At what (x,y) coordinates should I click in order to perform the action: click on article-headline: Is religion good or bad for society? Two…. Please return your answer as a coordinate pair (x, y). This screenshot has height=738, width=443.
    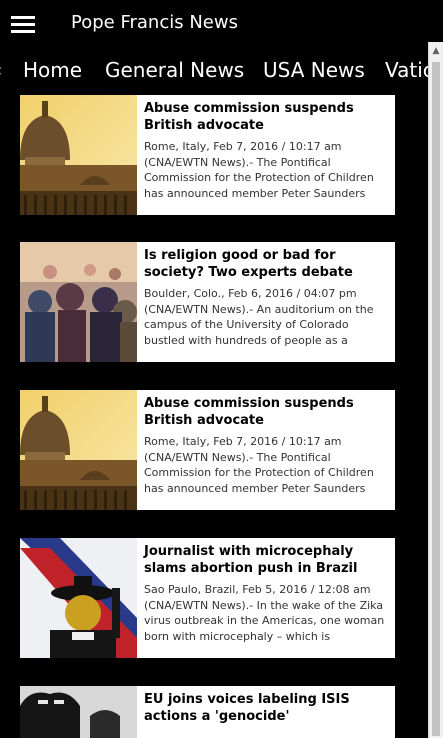
    Looking at the image, I should click on (267, 264).